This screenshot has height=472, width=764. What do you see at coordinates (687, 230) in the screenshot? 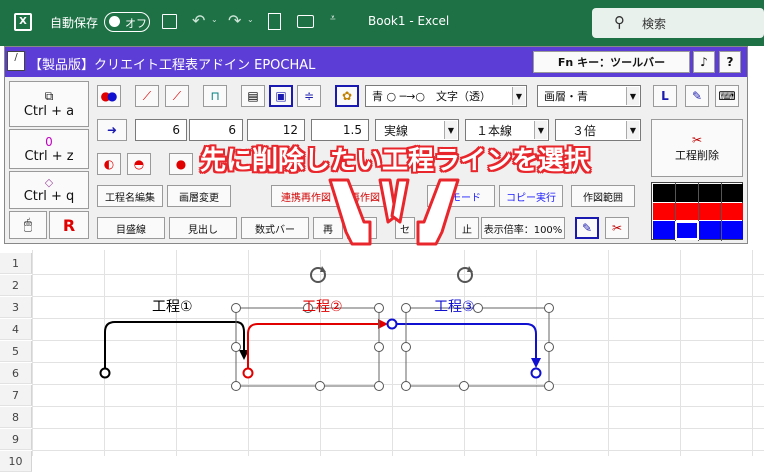
I see `palette-selected-cell` at bounding box center [687, 230].